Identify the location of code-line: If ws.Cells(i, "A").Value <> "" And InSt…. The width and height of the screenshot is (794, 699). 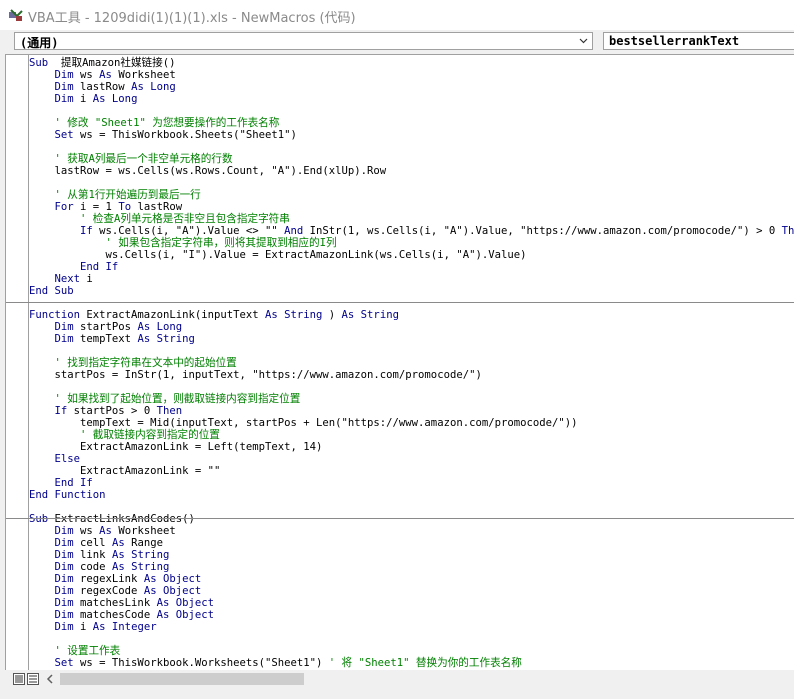
(411, 231).